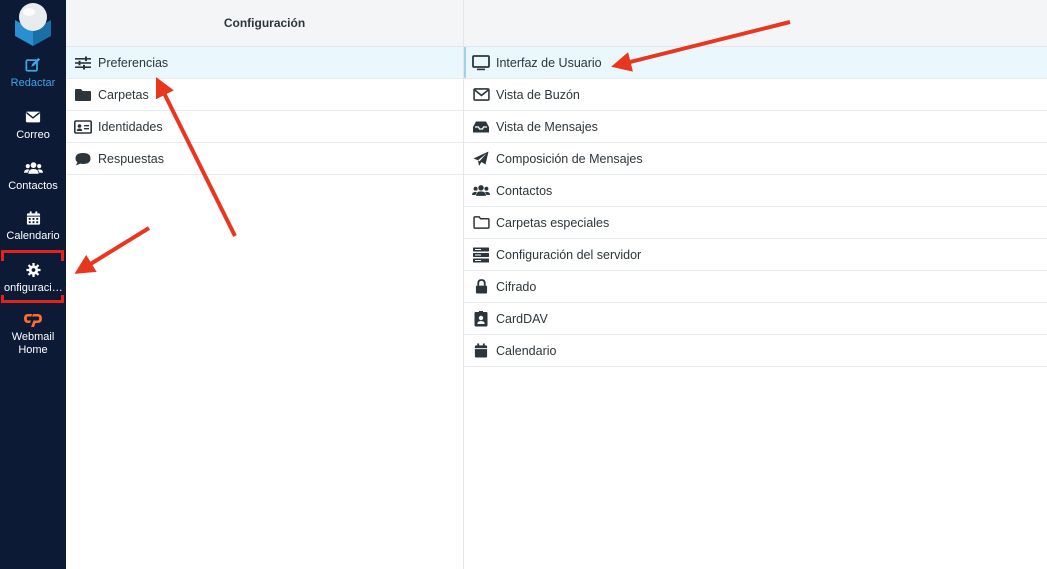 The width and height of the screenshot is (1047, 569). What do you see at coordinates (264, 95) in the screenshot?
I see `settings-item-folders: Carpetas` at bounding box center [264, 95].